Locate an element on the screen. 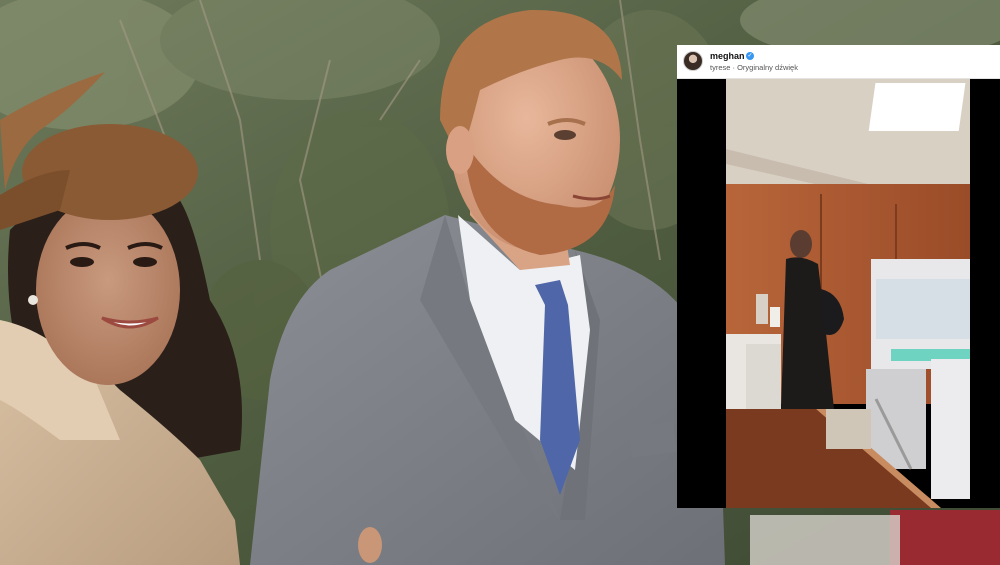  post-header: meghan ✓ tyrese · Oryginalny dźwięk is located at coordinates (838, 62).